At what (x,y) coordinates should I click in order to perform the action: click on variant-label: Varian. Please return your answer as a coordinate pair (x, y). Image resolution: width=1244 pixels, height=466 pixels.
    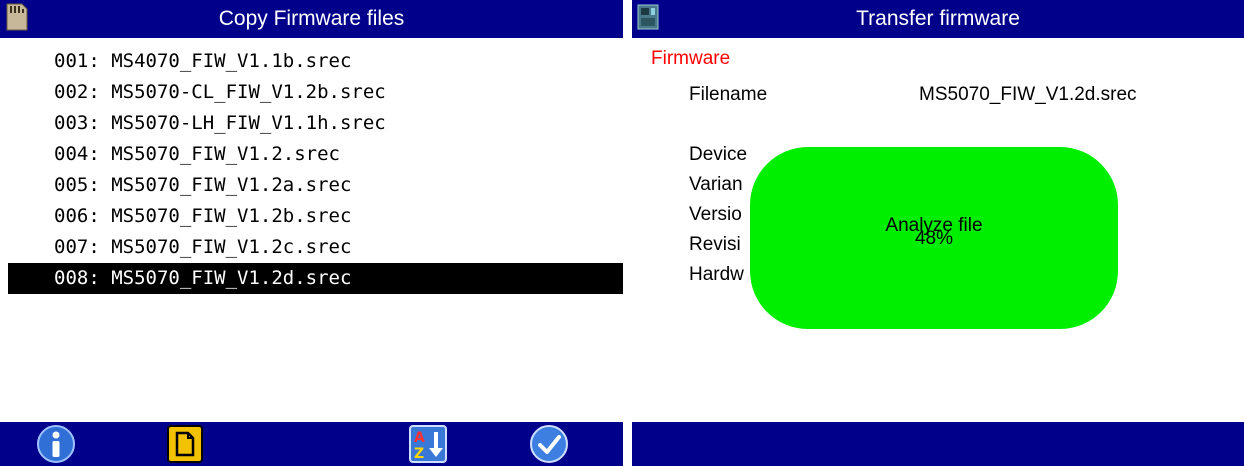
    Looking at the image, I should click on (716, 184).